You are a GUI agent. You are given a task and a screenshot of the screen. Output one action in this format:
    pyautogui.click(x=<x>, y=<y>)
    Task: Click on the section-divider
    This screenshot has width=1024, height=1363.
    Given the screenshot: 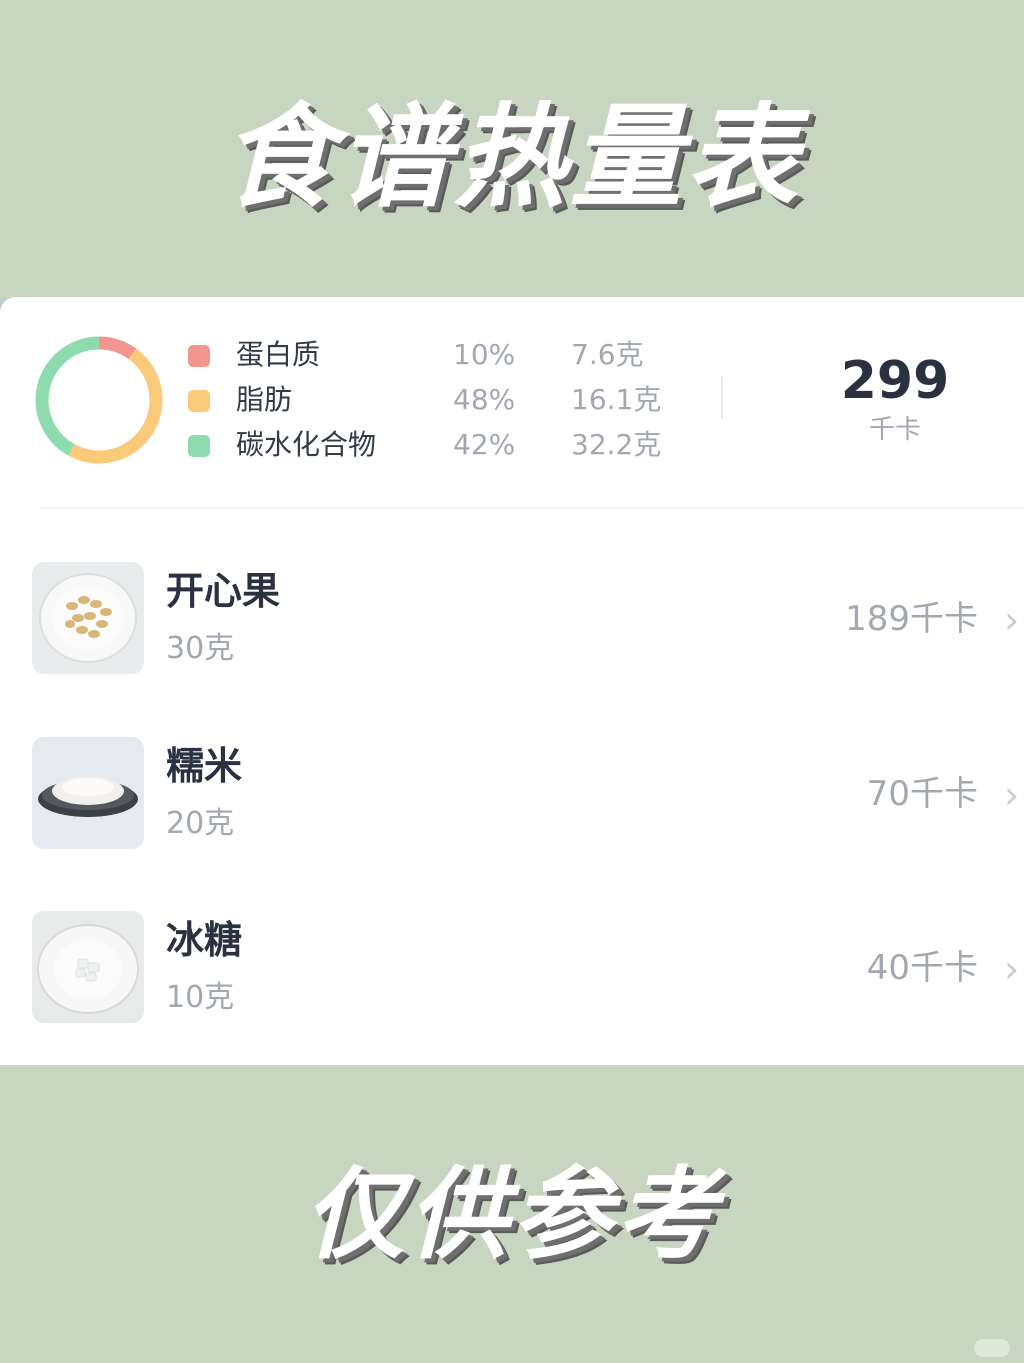 What is the action you would take?
    pyautogui.click(x=532, y=508)
    